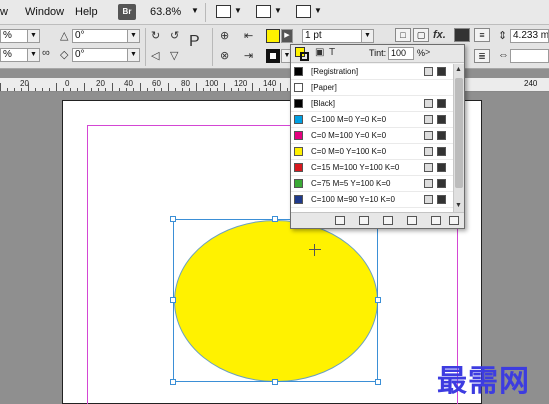 The image size is (549, 404). What do you see at coordinates (372, 152) in the screenshot?
I see `swatch-row: C=0 M=0 Y=100 K=0` at bounding box center [372, 152].